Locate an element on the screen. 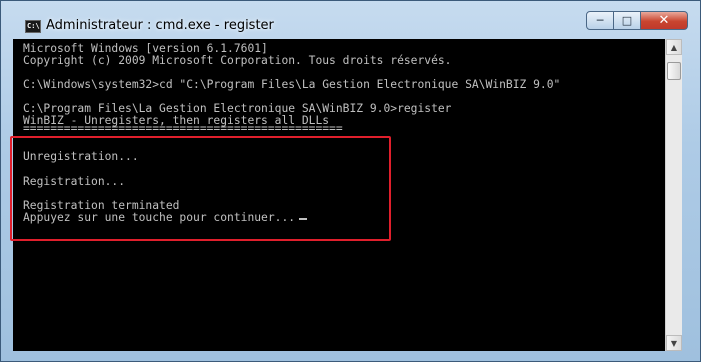 Image resolution: width=701 pixels, height=362 pixels. minimize-icon: ─ is located at coordinates (600, 20).